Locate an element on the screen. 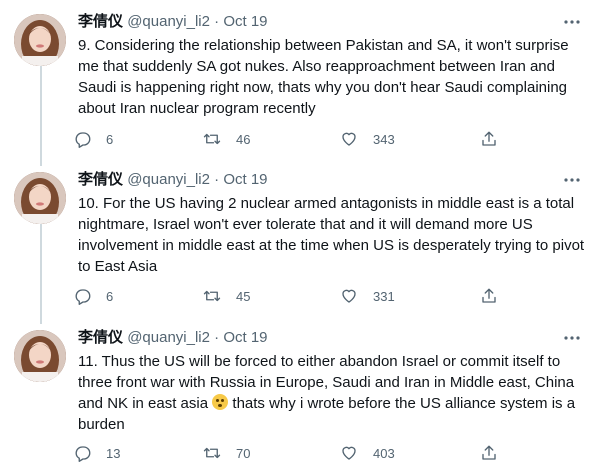  retweet-button: 45 is located at coordinates (226, 296).